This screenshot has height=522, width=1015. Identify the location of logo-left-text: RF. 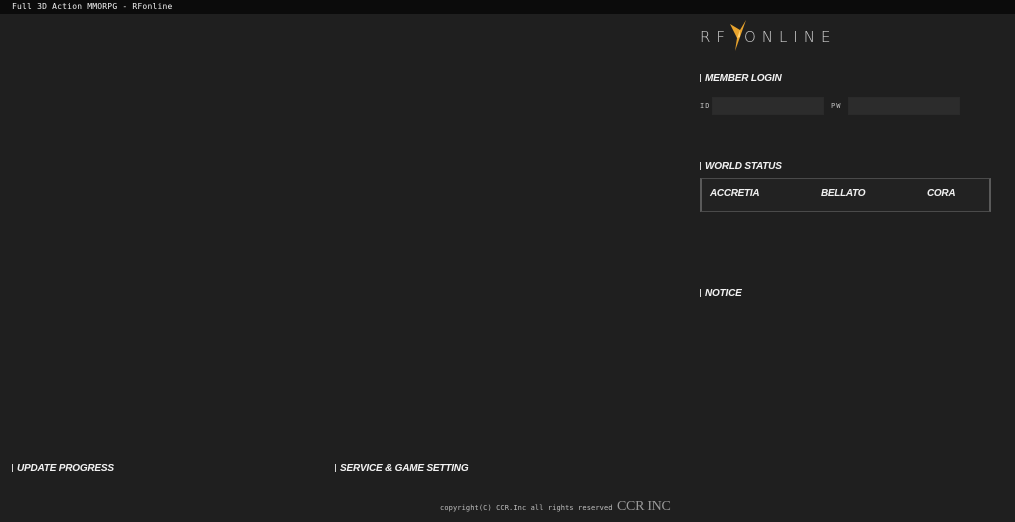
(716, 37).